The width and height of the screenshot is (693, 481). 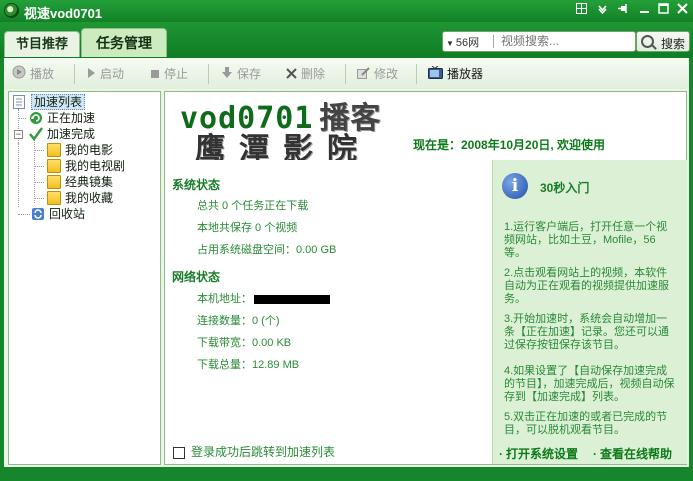 What do you see at coordinates (42, 74) in the screenshot?
I see `play-label: 播放` at bounding box center [42, 74].